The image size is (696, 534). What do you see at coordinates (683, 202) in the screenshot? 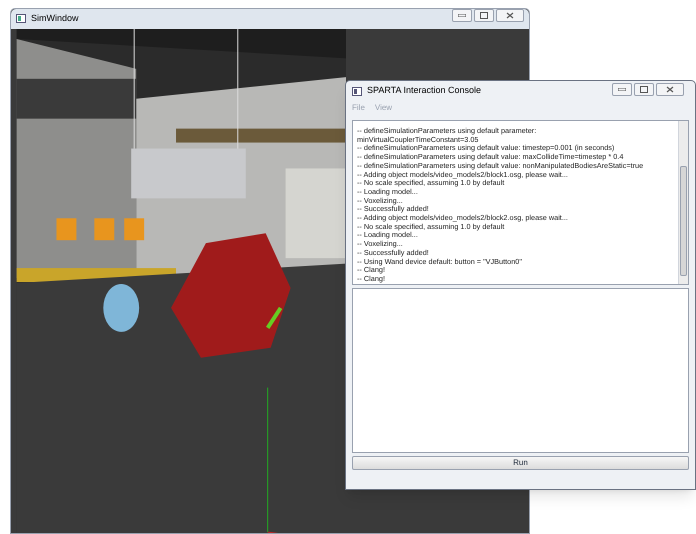
I see `scrollbar` at bounding box center [683, 202].